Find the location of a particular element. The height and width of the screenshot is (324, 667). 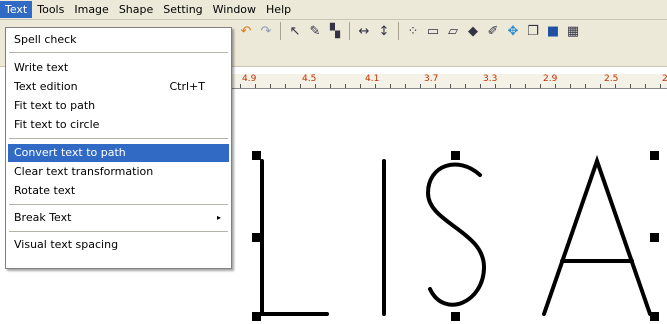

menu-item-label: Write text is located at coordinates (41, 67).